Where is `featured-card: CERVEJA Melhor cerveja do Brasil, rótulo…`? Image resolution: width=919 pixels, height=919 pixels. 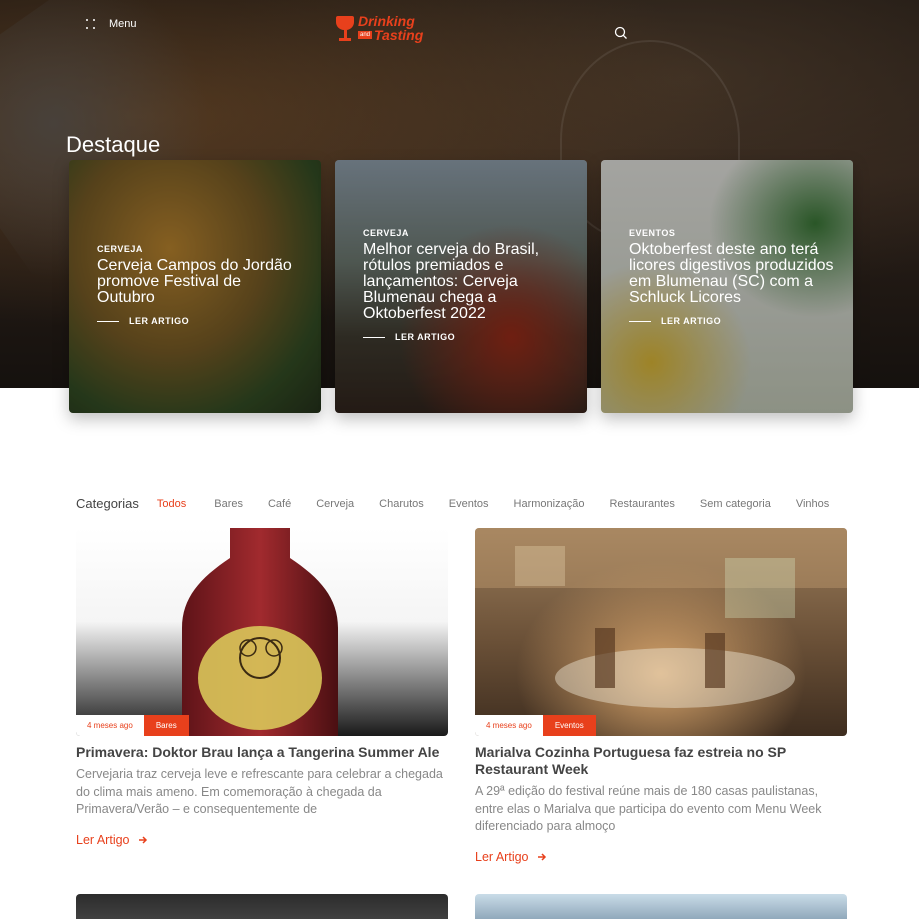
featured-card: CERVEJA Melhor cerveja do Brasil, rótulo… is located at coordinates (461, 286).